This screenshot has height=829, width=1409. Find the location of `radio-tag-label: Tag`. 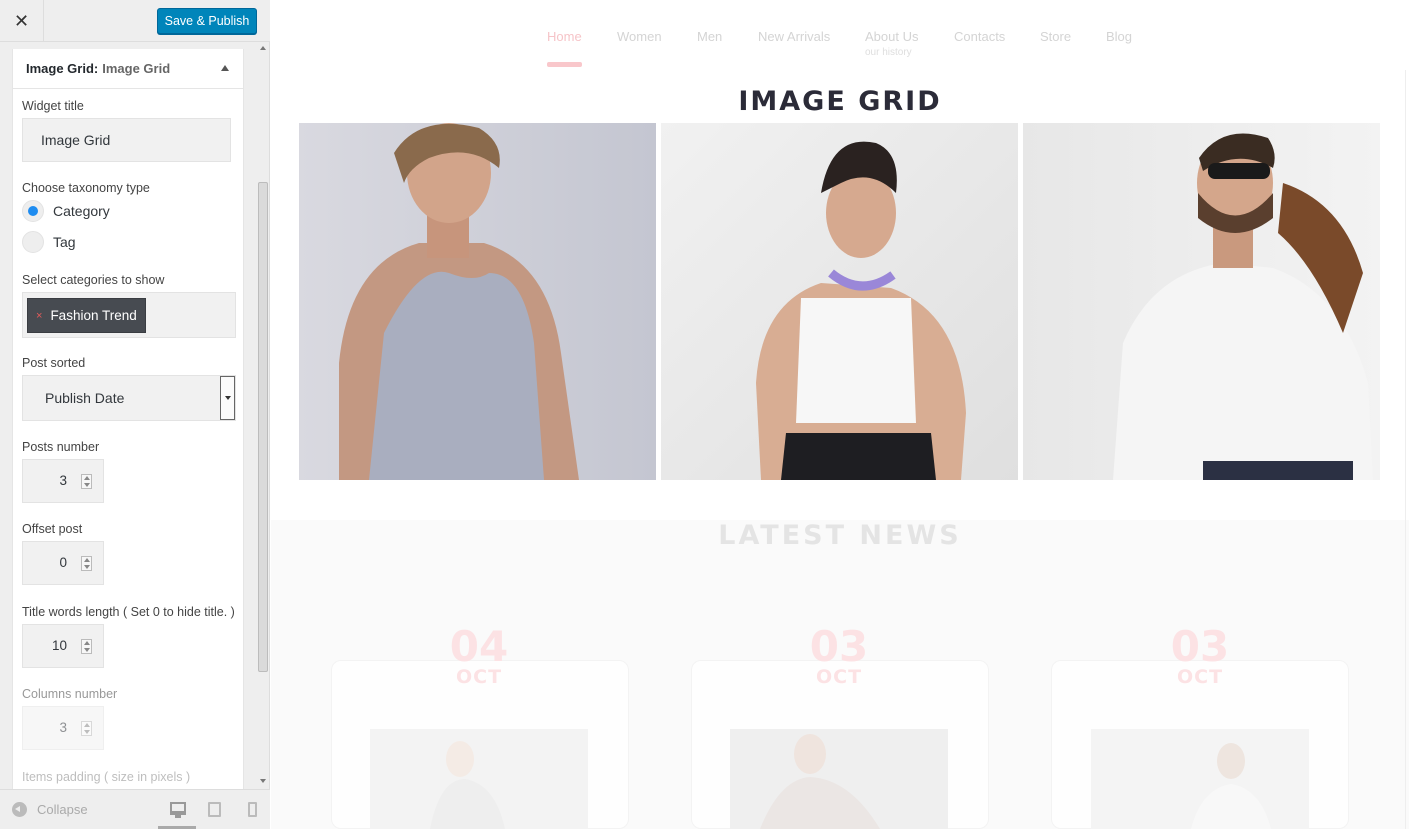

radio-tag-label: Tag is located at coordinates (64, 242).